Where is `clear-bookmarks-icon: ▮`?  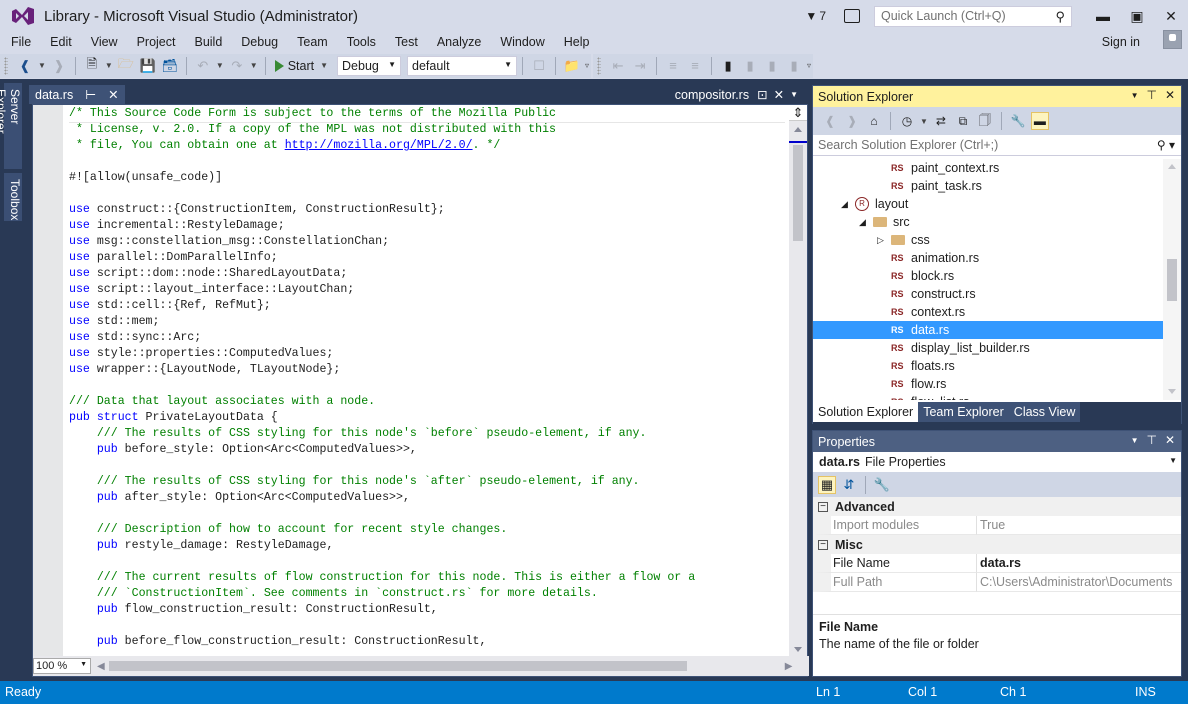
clear-bookmarks-icon: ▮ is located at coordinates (794, 66).